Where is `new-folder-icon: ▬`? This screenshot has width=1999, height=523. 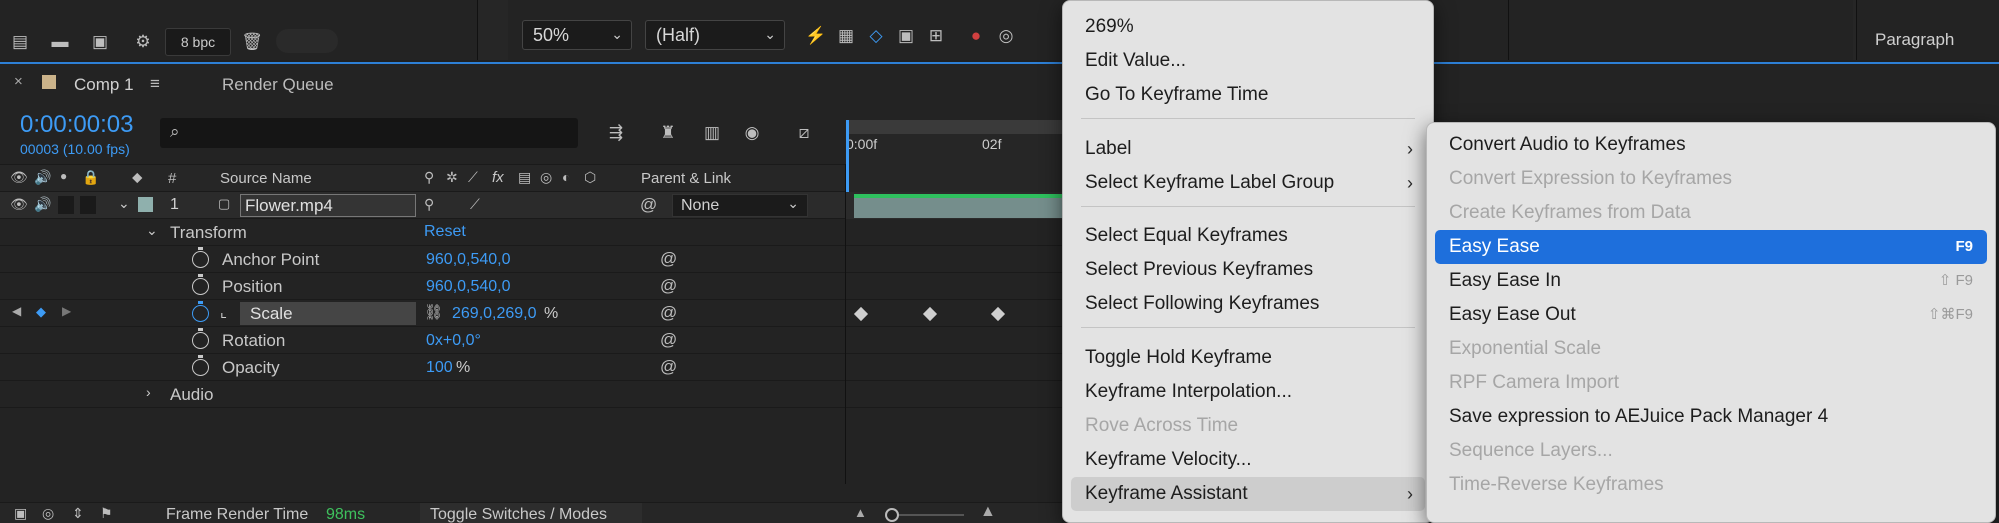 new-folder-icon: ▬ is located at coordinates (60, 42).